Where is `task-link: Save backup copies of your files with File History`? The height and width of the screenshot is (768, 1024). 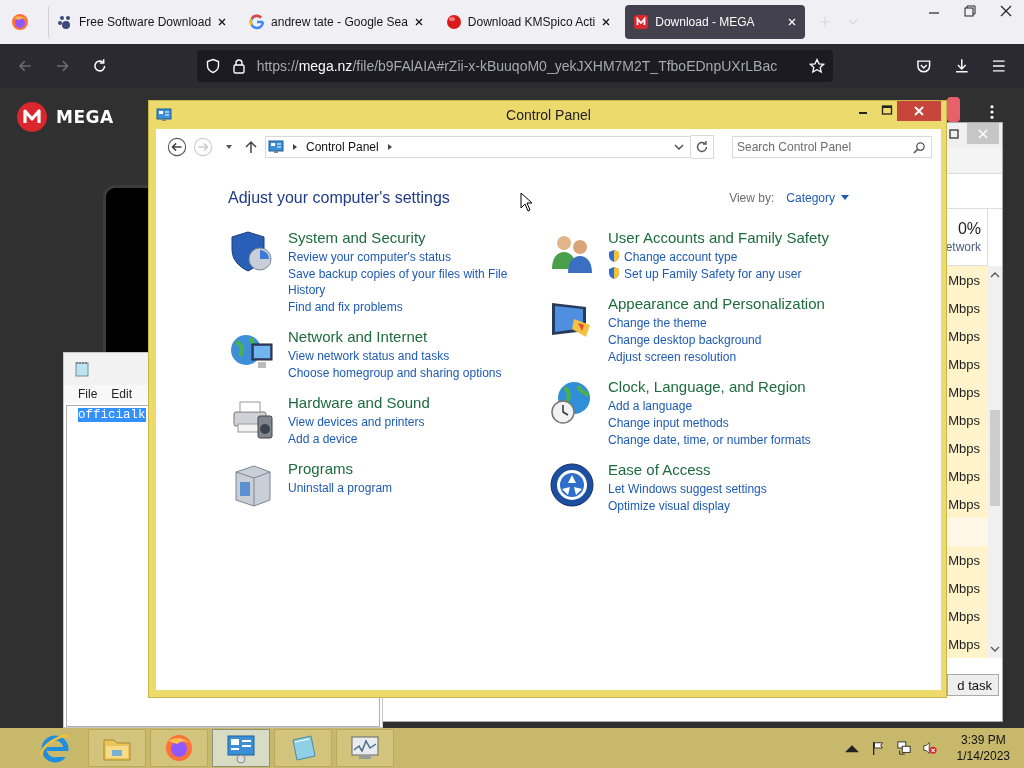
task-link: Save backup copies of your files with File History is located at coordinates (406, 282).